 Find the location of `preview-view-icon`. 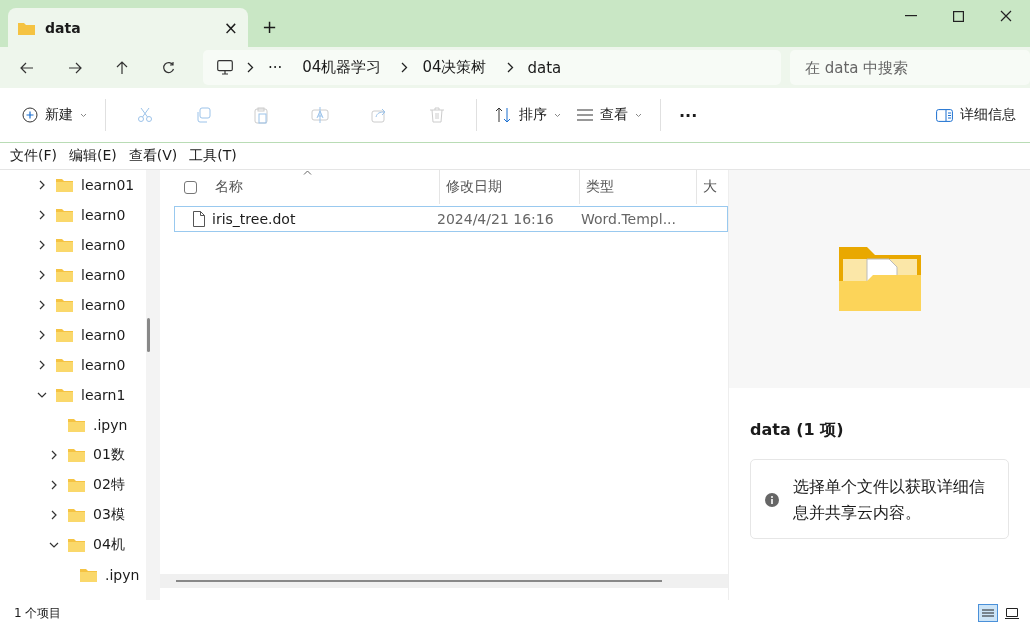

preview-view-icon is located at coordinates (1012, 613).